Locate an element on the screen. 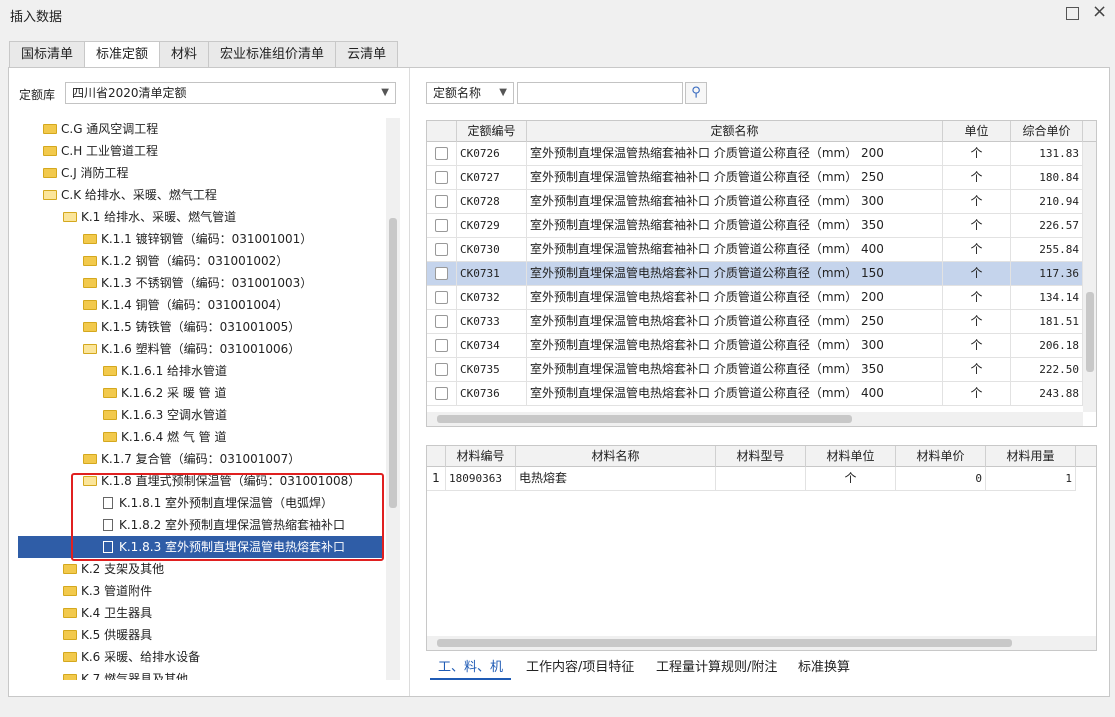 The height and width of the screenshot is (717, 1115). tree-item: C.G 通风空调工程 is located at coordinates (100, 129).